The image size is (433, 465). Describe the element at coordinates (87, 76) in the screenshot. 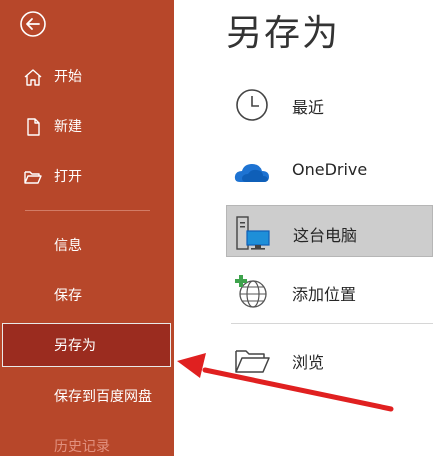

I see `sidebar-item-start: 开始` at that location.